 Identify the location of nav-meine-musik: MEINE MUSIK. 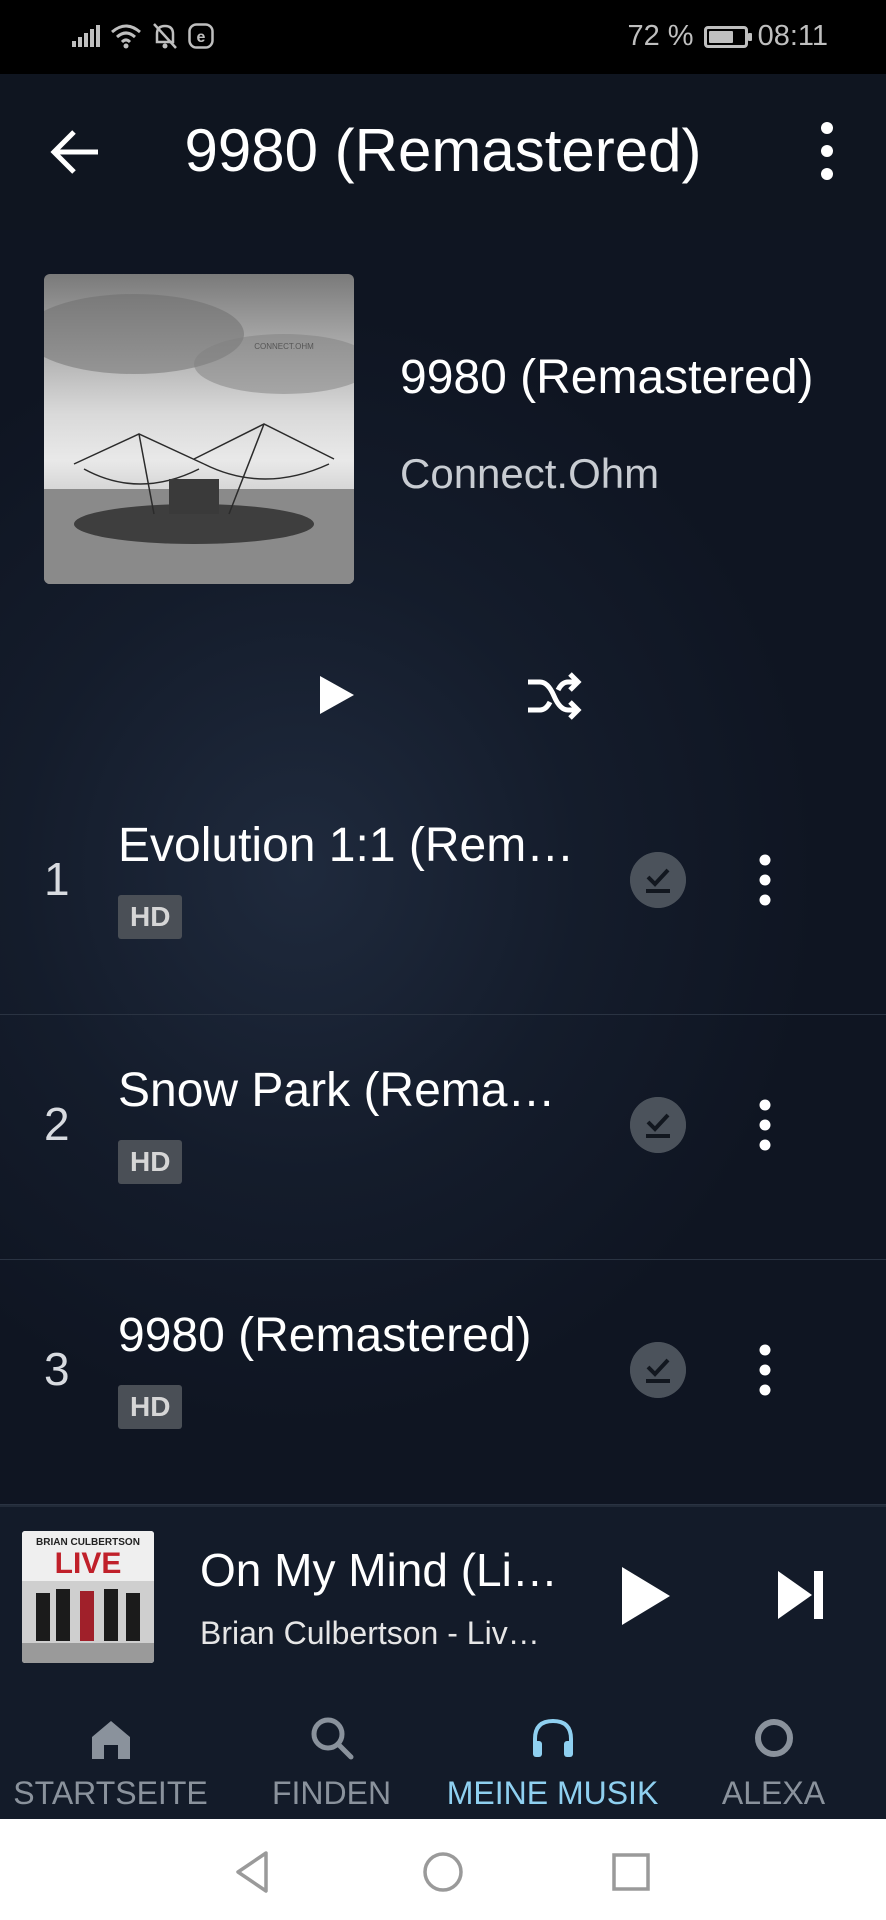
(552, 1756).